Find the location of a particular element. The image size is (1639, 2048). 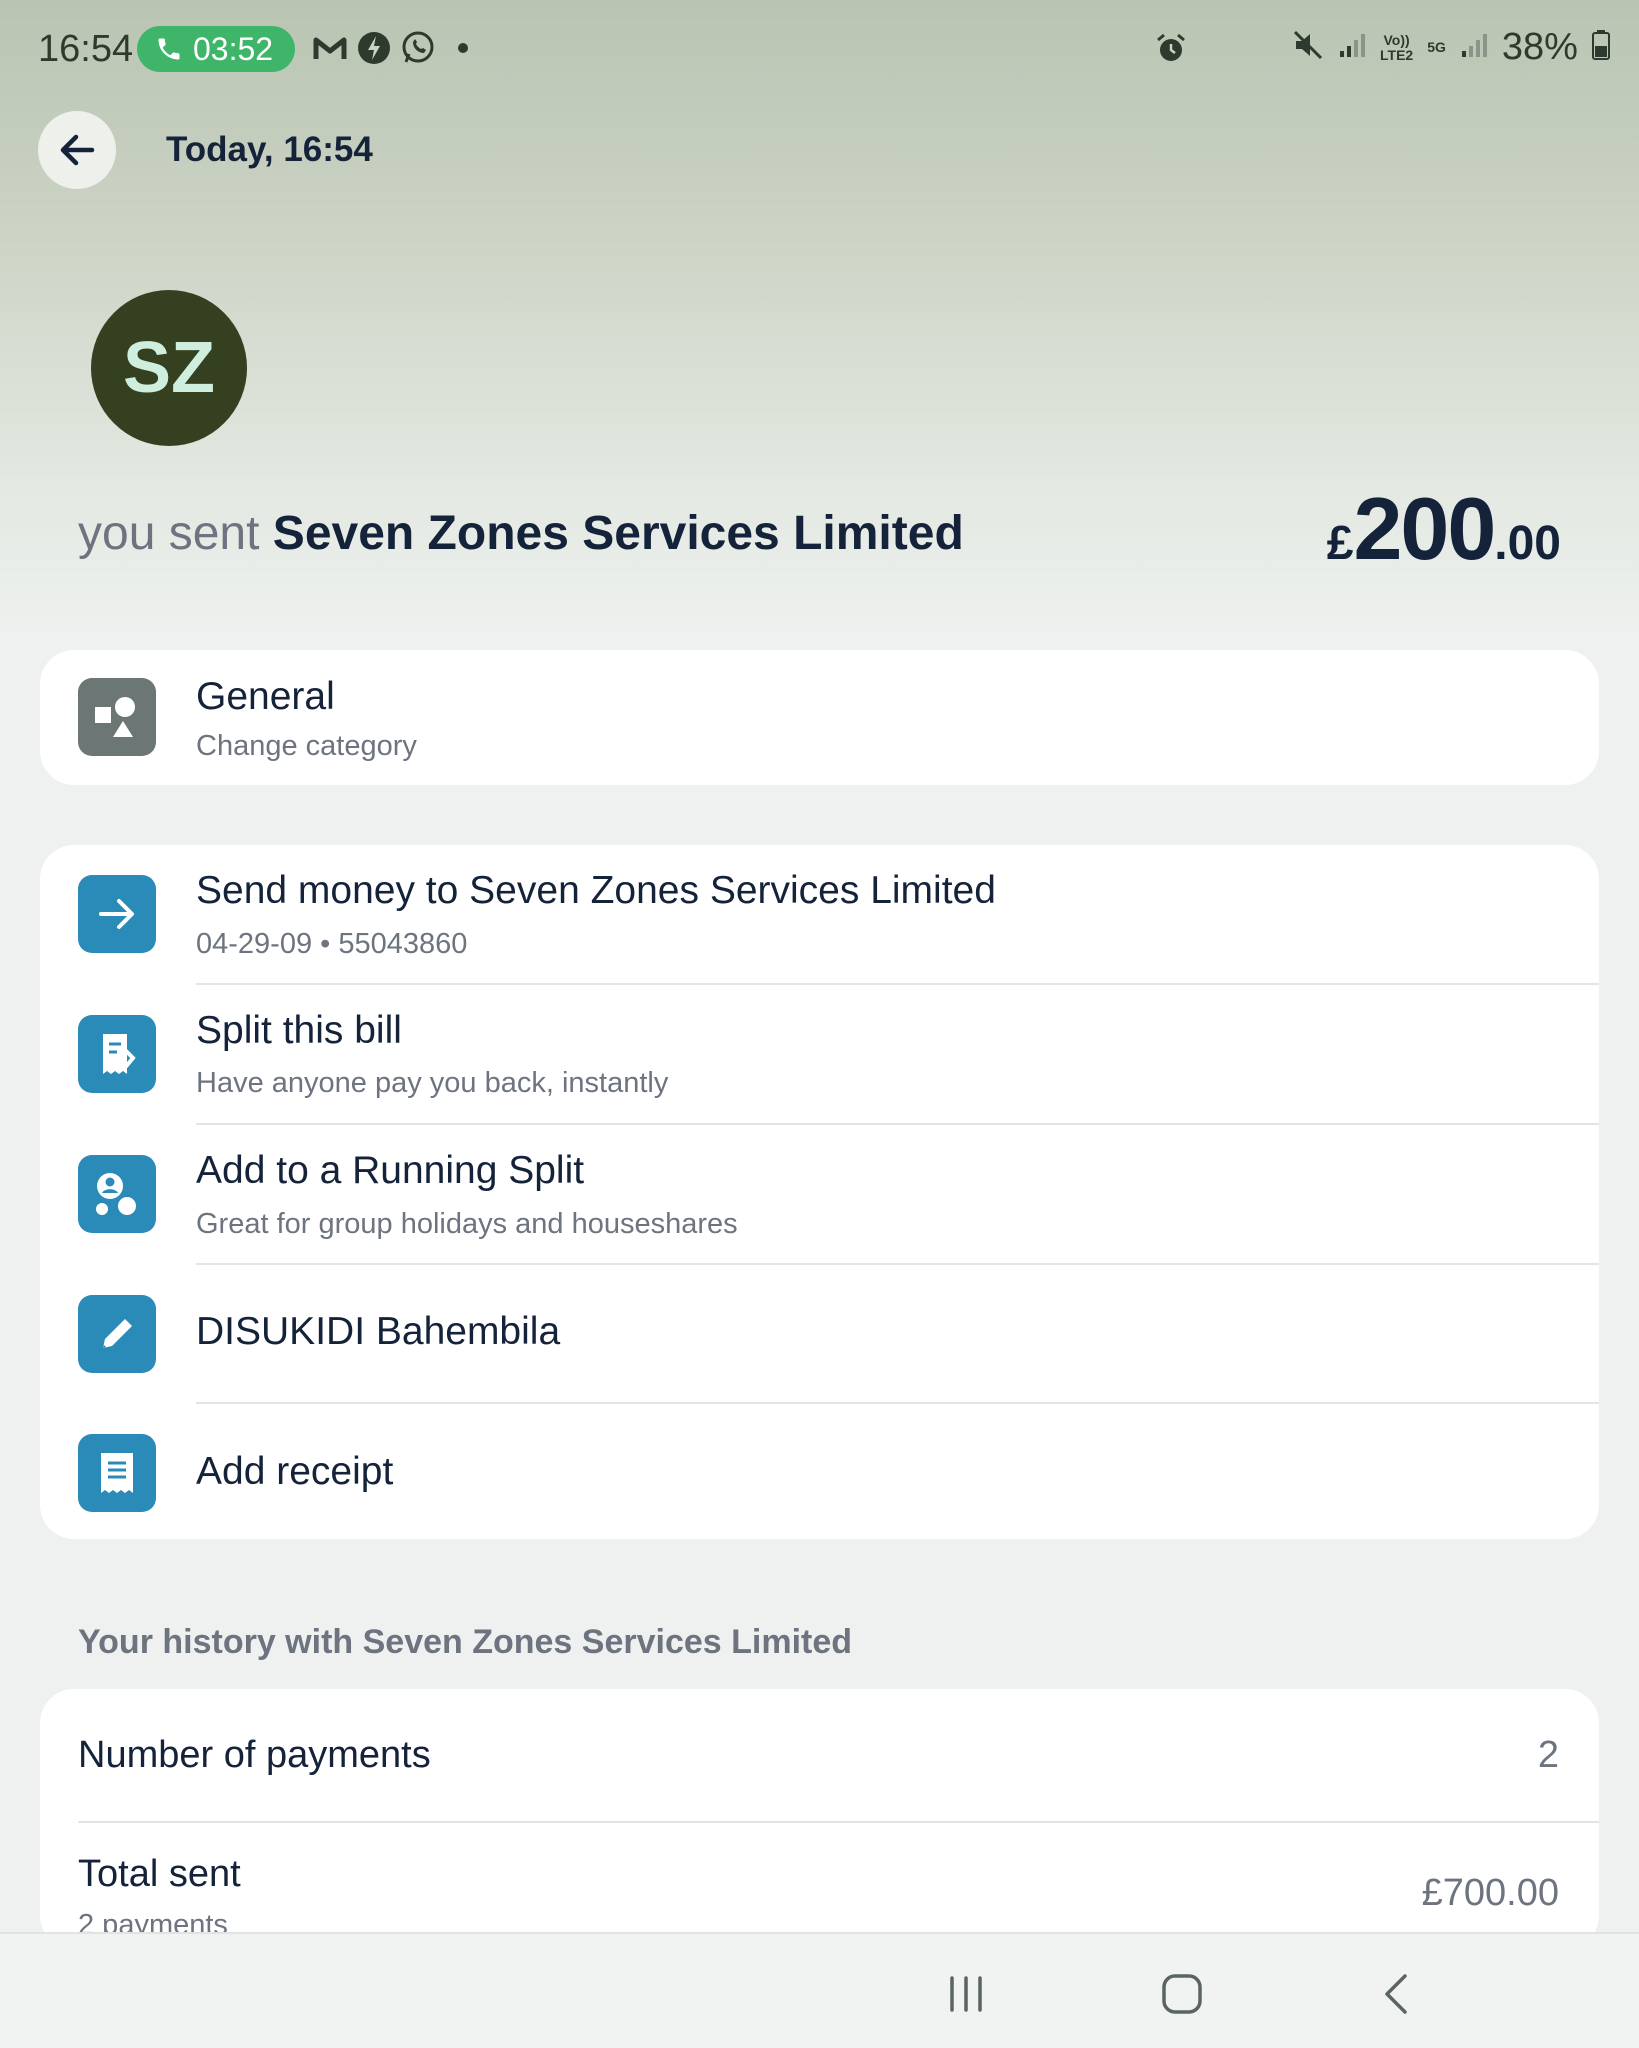

category-subtitle: Change category is located at coordinates (306, 746).